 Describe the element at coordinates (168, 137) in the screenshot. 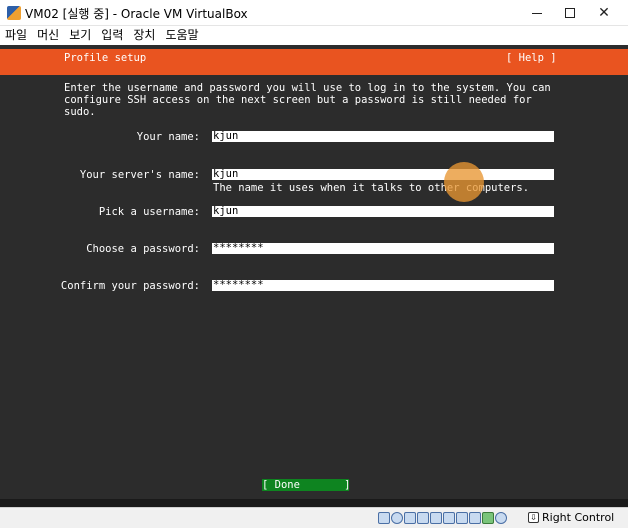

I see `your-name-label: Your name:` at that location.